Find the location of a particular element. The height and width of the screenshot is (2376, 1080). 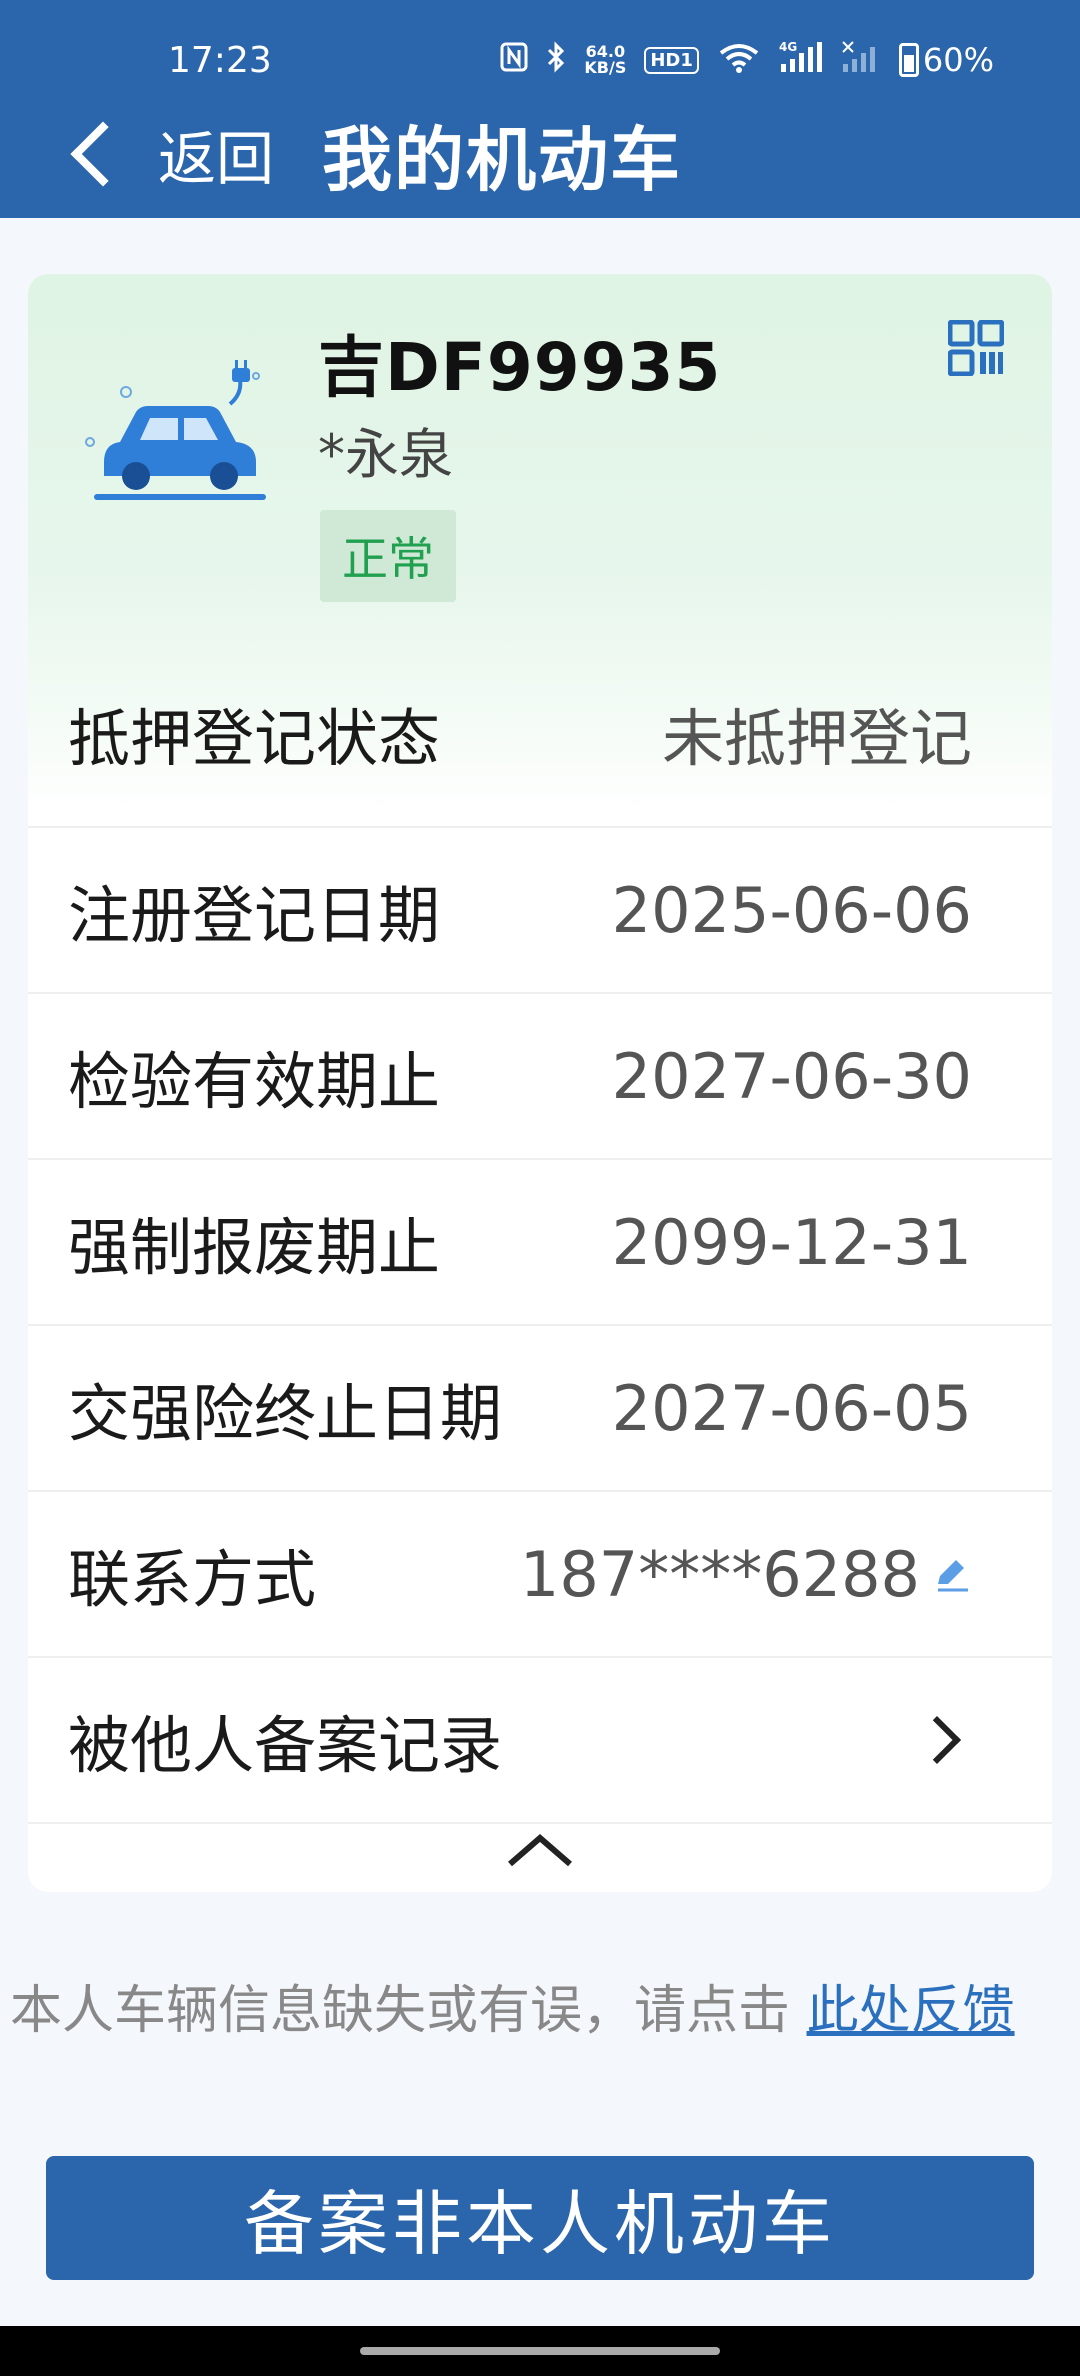

nav-bar: 返回 我的机动车 is located at coordinates (540, 154).